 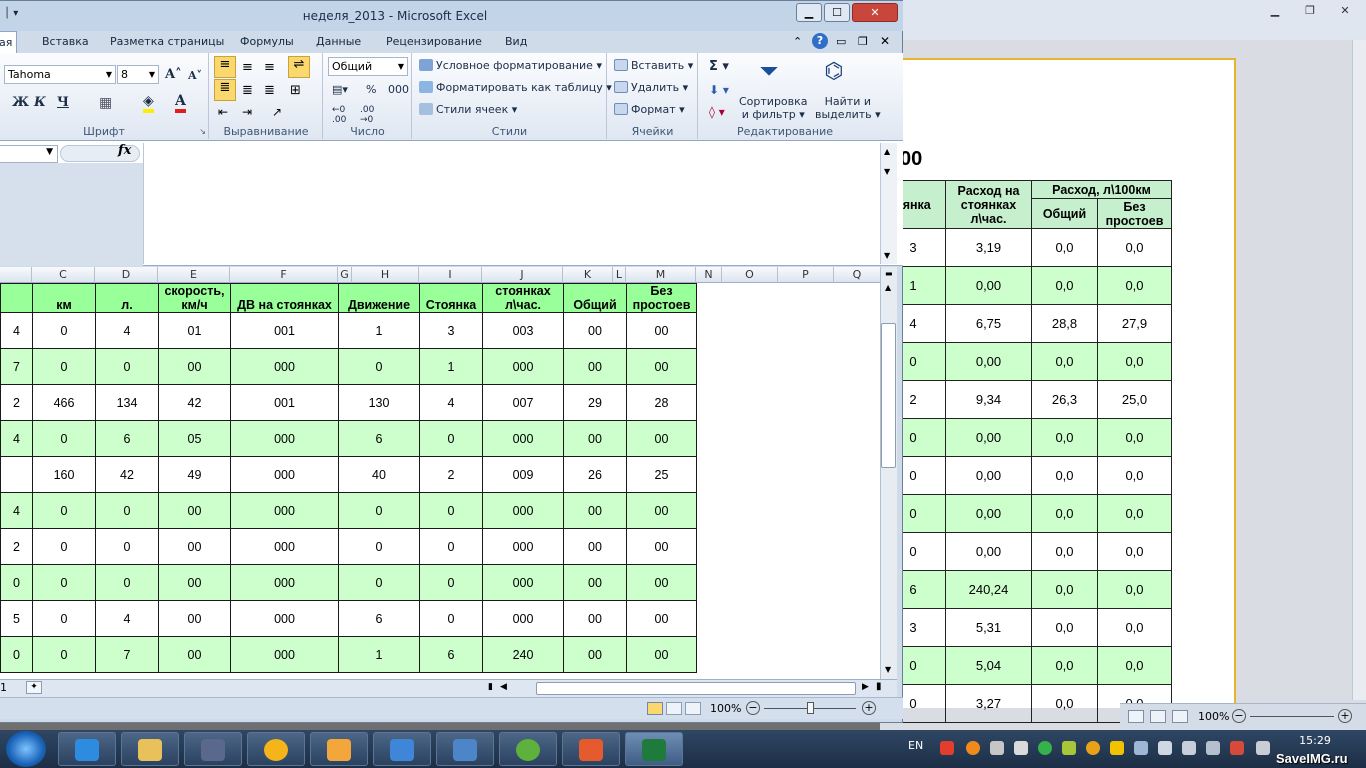 What do you see at coordinates (515, 87) in the screenshot?
I see `format-as-table-button: Форматировать как таблицу ▾` at bounding box center [515, 87].